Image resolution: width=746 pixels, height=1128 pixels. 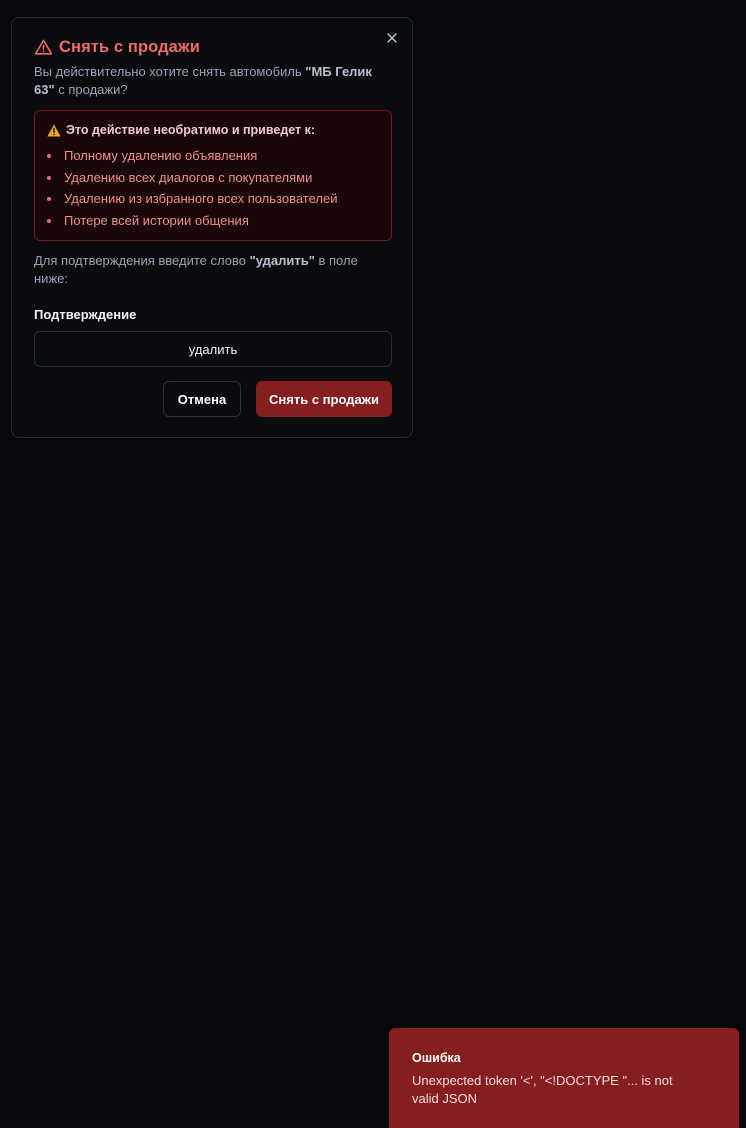 I want to click on remove-from-sale-button: Снять с продажи, so click(x=324, y=399).